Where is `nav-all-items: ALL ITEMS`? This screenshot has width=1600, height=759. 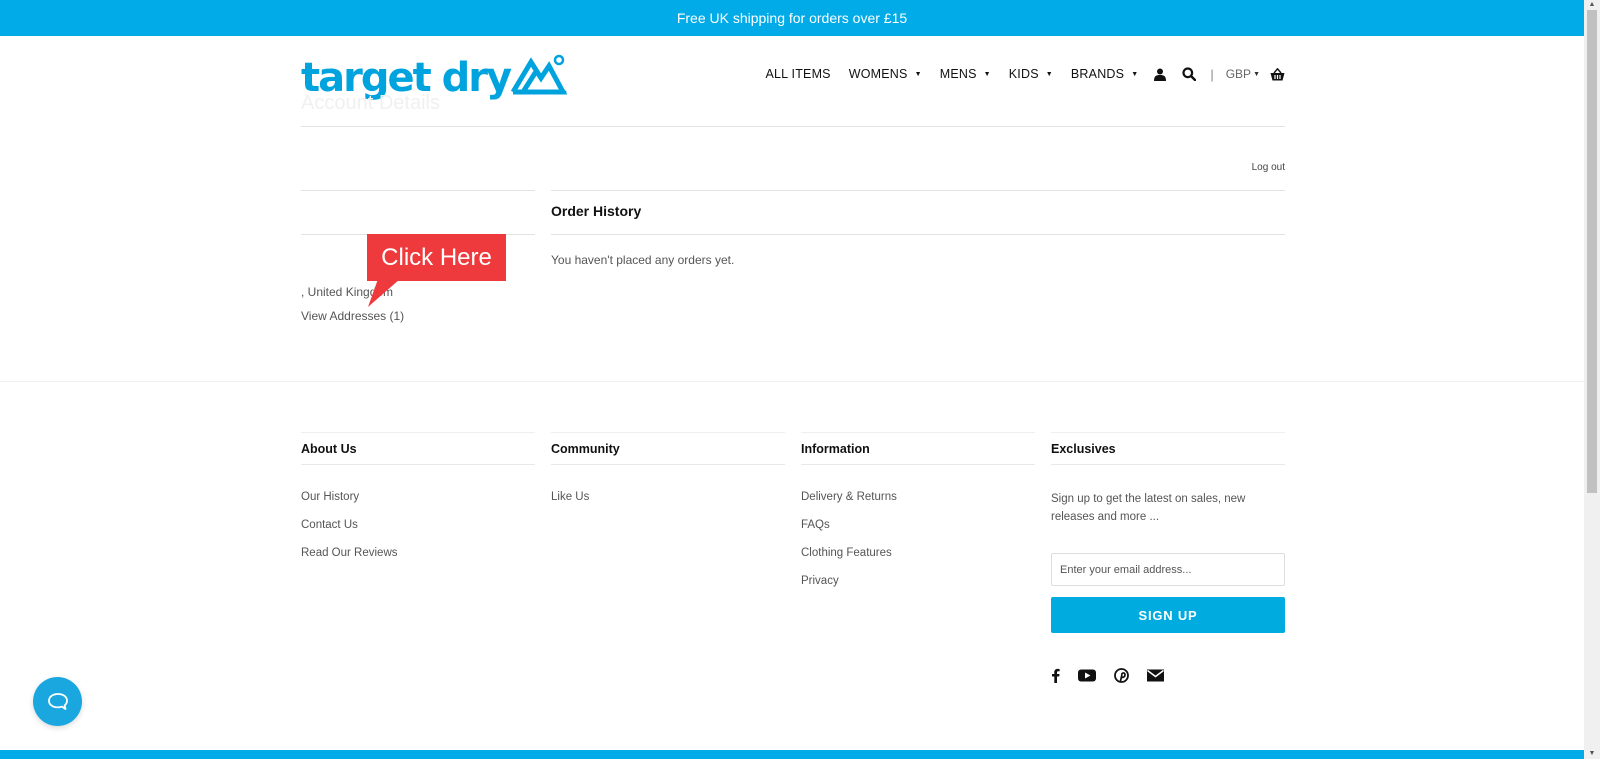 nav-all-items: ALL ITEMS is located at coordinates (797, 74).